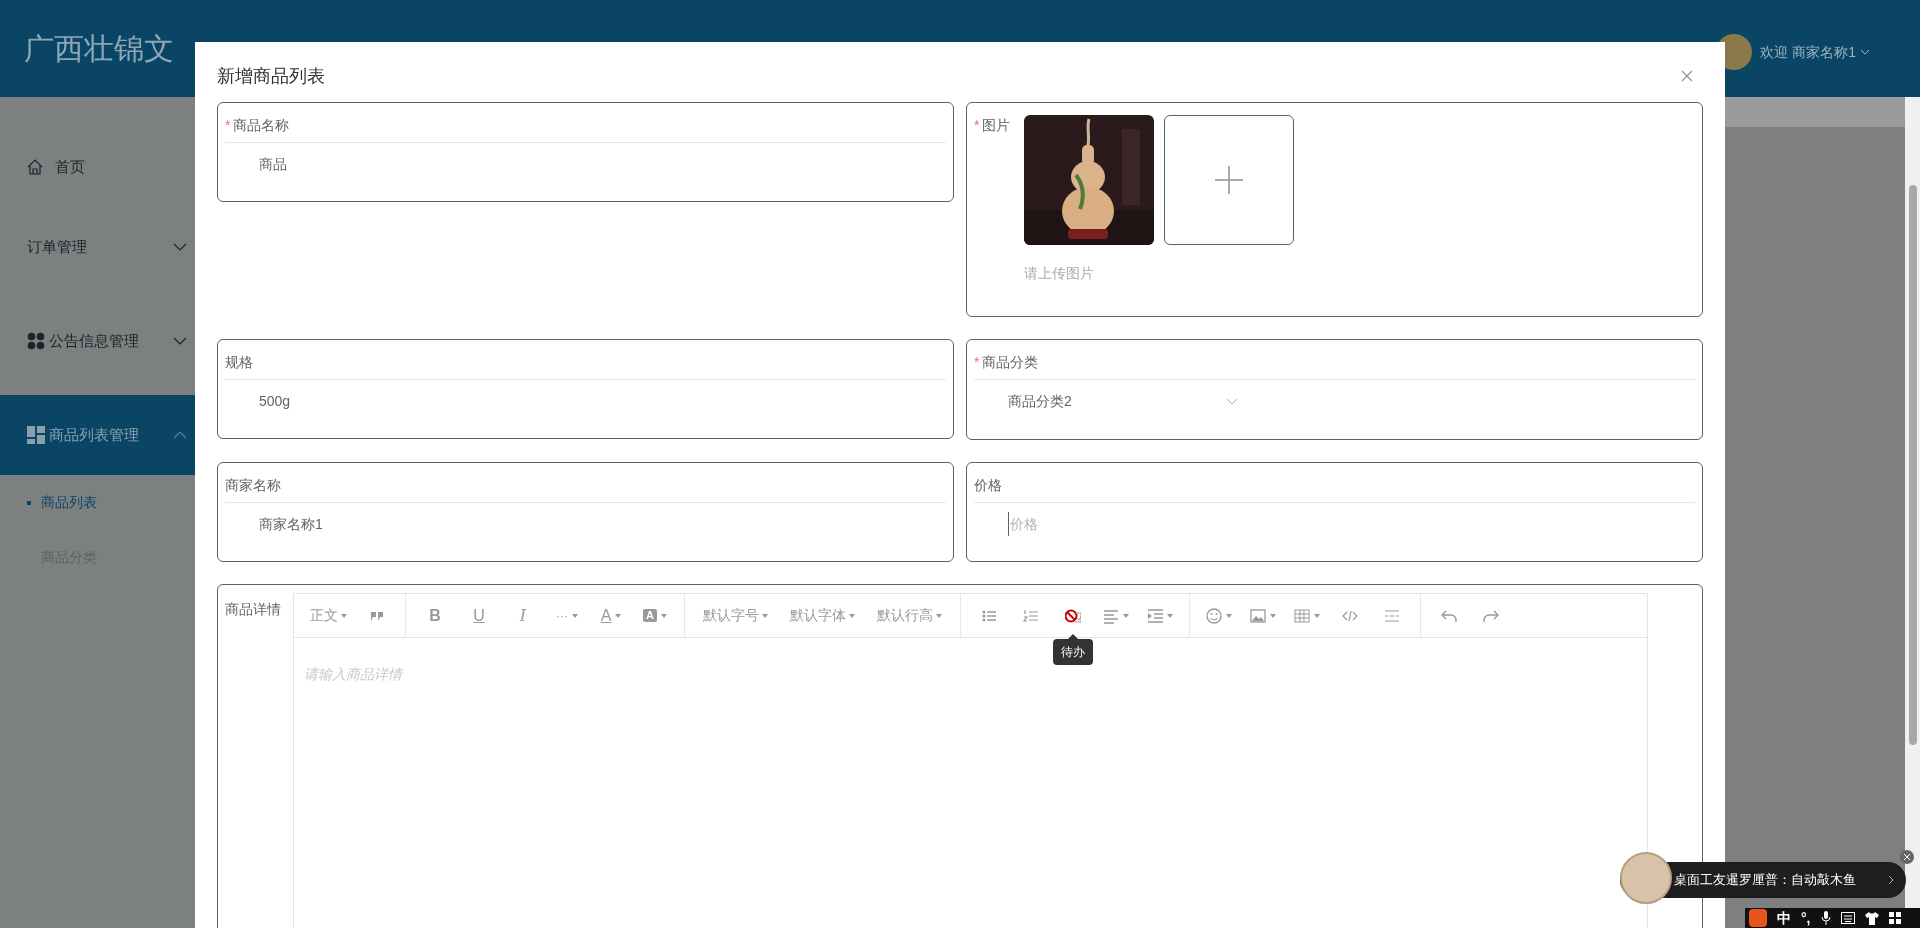 Image resolution: width=1920 pixels, height=928 pixels. Describe the element at coordinates (1847, 918) in the screenshot. I see `keyboard-icon` at that location.